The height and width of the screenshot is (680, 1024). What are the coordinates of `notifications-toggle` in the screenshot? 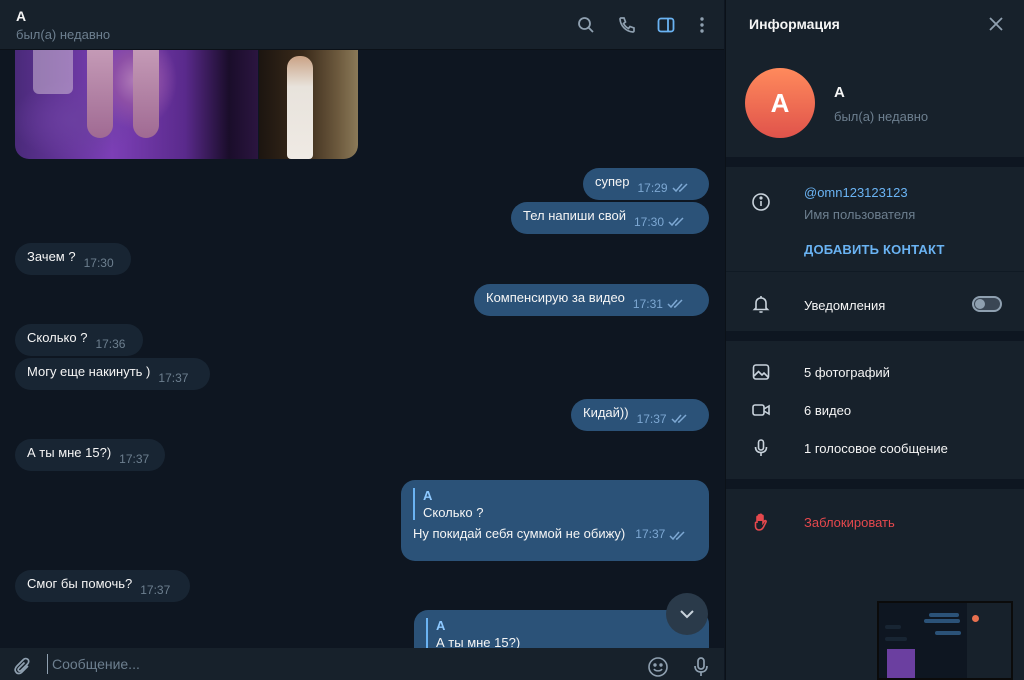 It's located at (987, 304).